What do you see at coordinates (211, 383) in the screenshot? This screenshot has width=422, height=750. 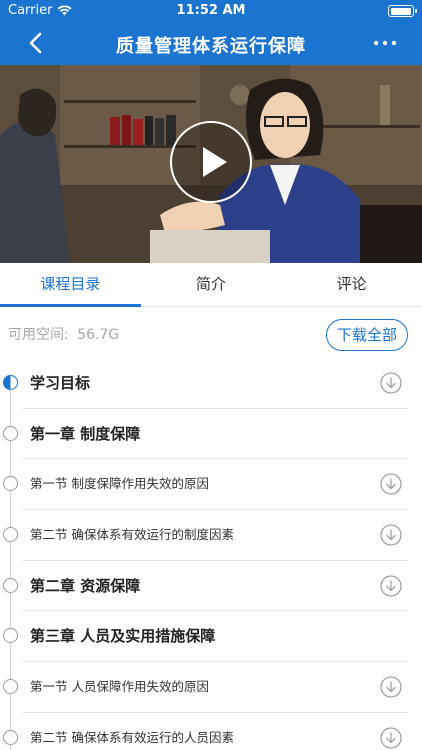 I see `catalog-chapter: 学习目标` at bounding box center [211, 383].